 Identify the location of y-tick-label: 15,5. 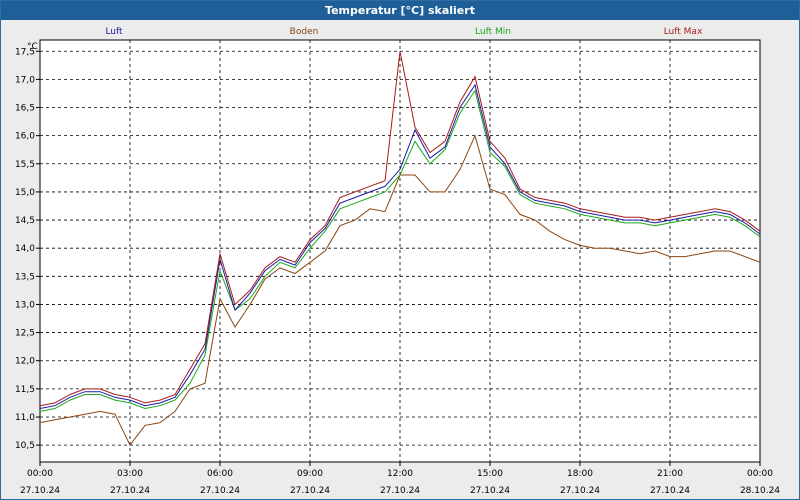
(25, 165).